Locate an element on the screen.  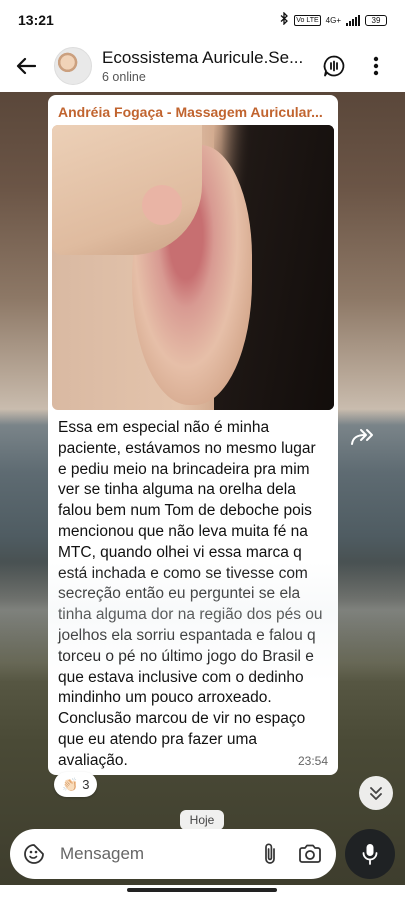
online-count: 6 online is located at coordinates (124, 77).